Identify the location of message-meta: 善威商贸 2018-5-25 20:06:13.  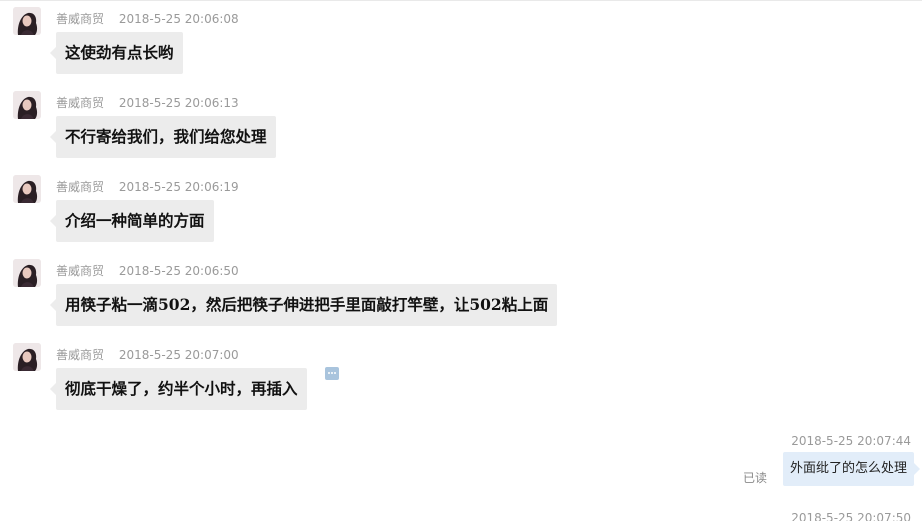
(147, 103).